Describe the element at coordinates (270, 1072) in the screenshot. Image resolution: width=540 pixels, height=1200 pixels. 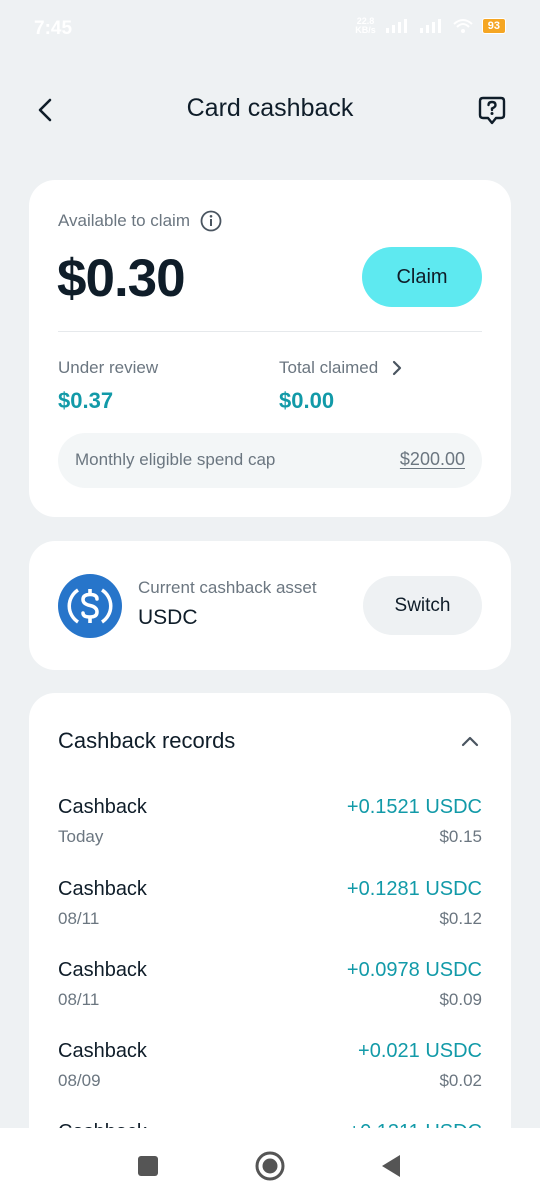
I see `record-row: Cashback 08/09 +0.021 USDC $0.02` at that location.